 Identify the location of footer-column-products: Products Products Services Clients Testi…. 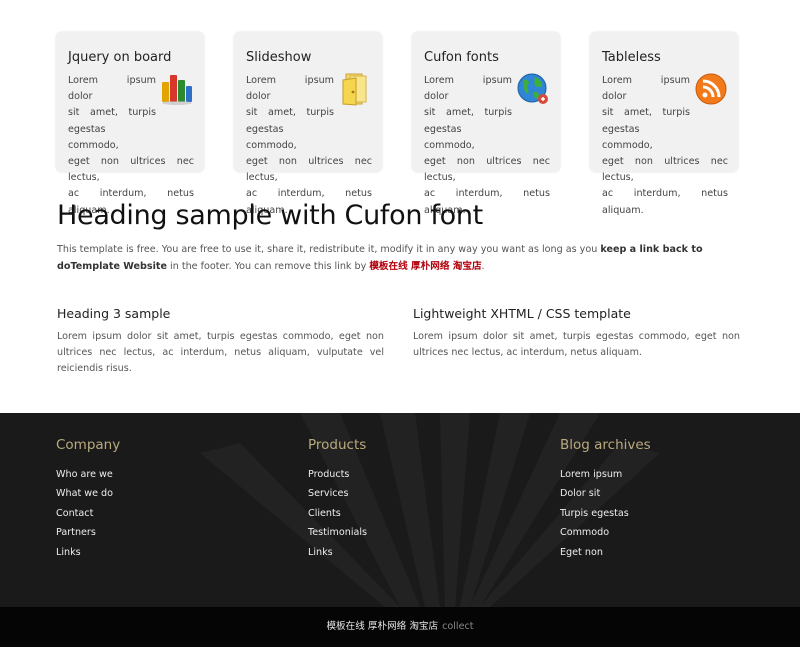
(337, 499).